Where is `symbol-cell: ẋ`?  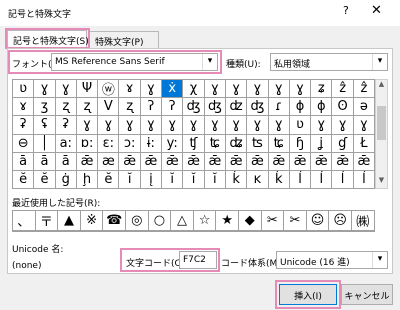
symbol-cell: ẋ is located at coordinates (173, 89).